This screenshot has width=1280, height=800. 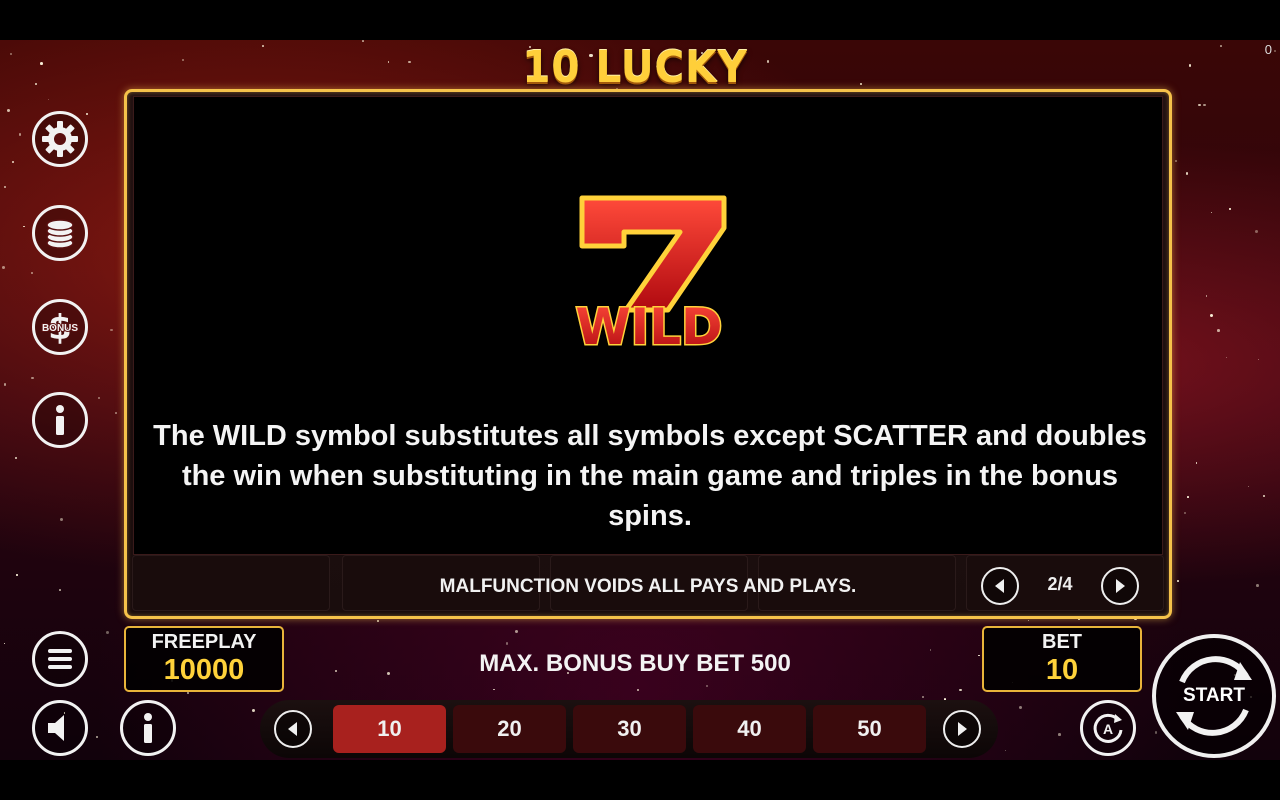 I want to click on wild-seven-symbol: WILD, so click(x=650, y=273).